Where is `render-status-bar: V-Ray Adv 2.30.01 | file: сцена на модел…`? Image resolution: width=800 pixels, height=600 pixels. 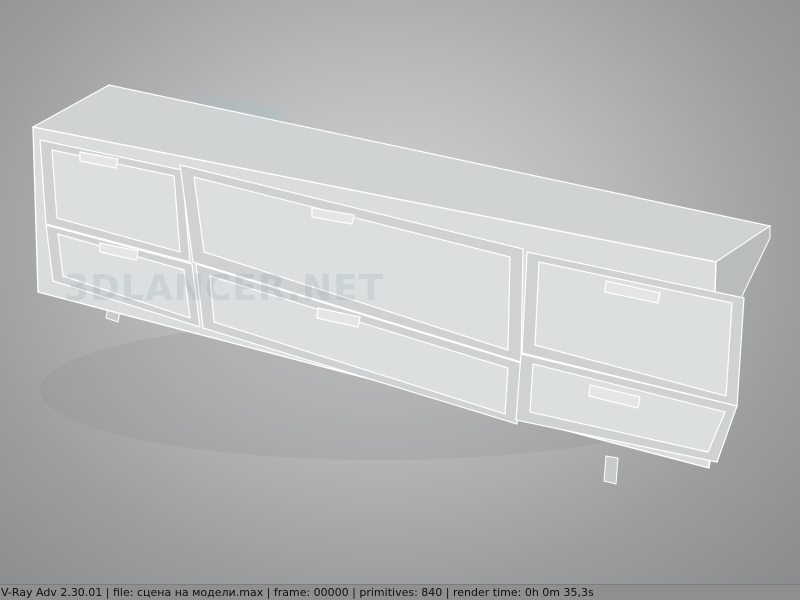
render-status-bar: V-Ray Adv 2.30.01 | file: сцена на модел… is located at coordinates (400, 592).